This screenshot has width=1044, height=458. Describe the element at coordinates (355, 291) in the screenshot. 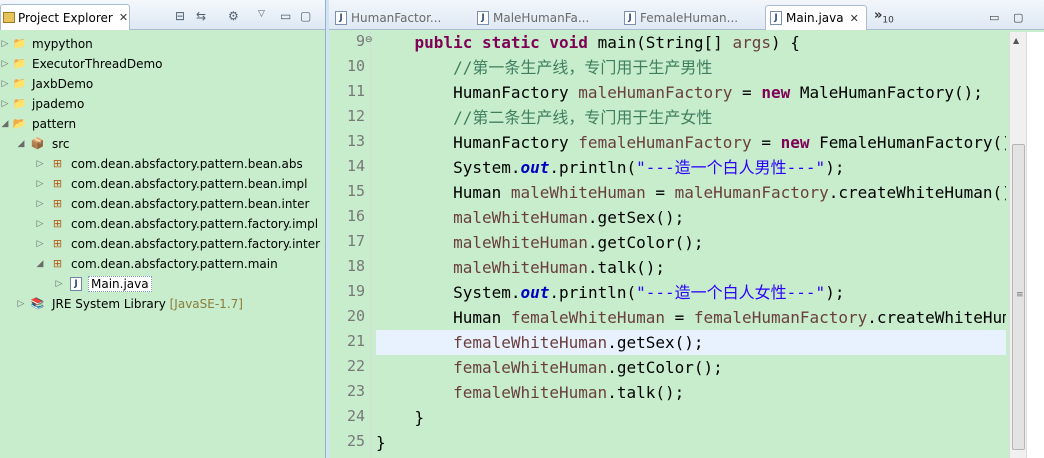

I see `line-number: 19` at that location.